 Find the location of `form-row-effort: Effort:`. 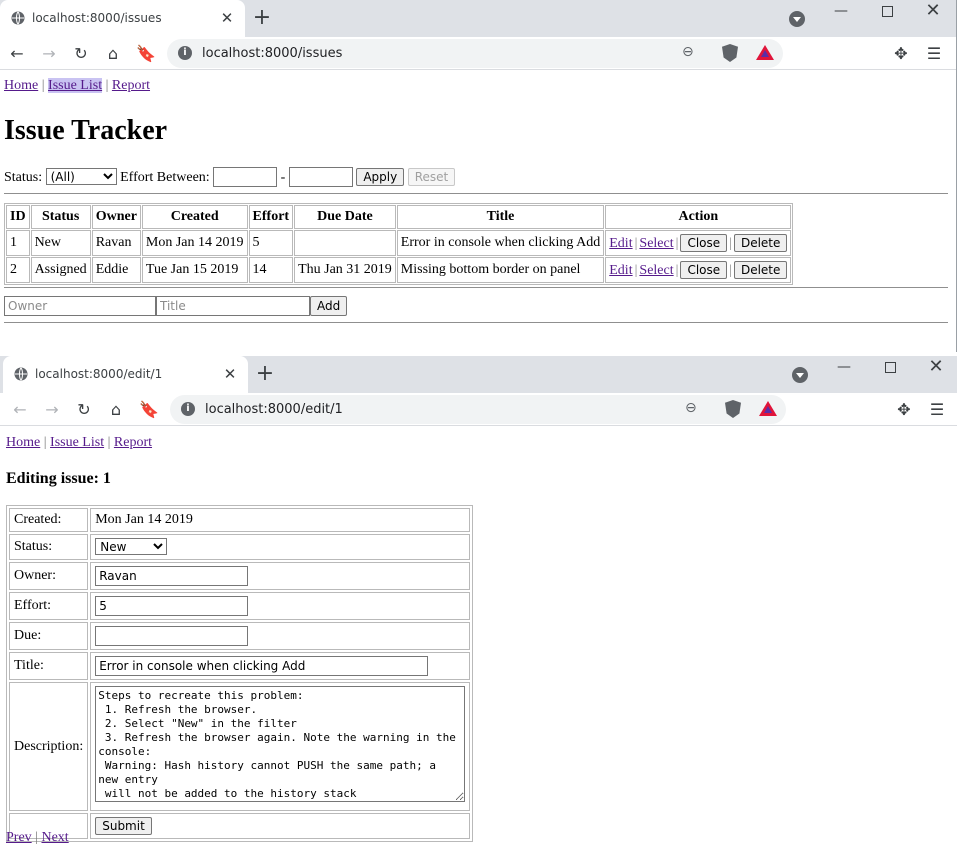

form-row-effort: Effort: is located at coordinates (240, 606).